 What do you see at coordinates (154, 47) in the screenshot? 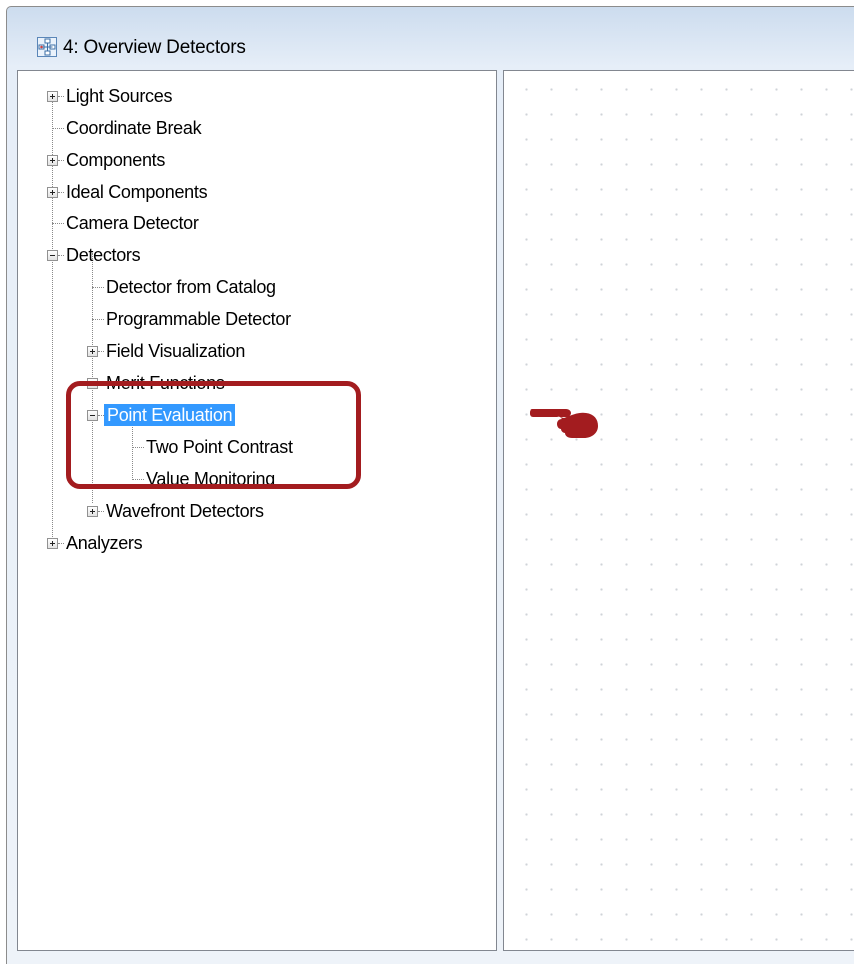
I see `window-title: 4: Overview Detectors` at bounding box center [154, 47].